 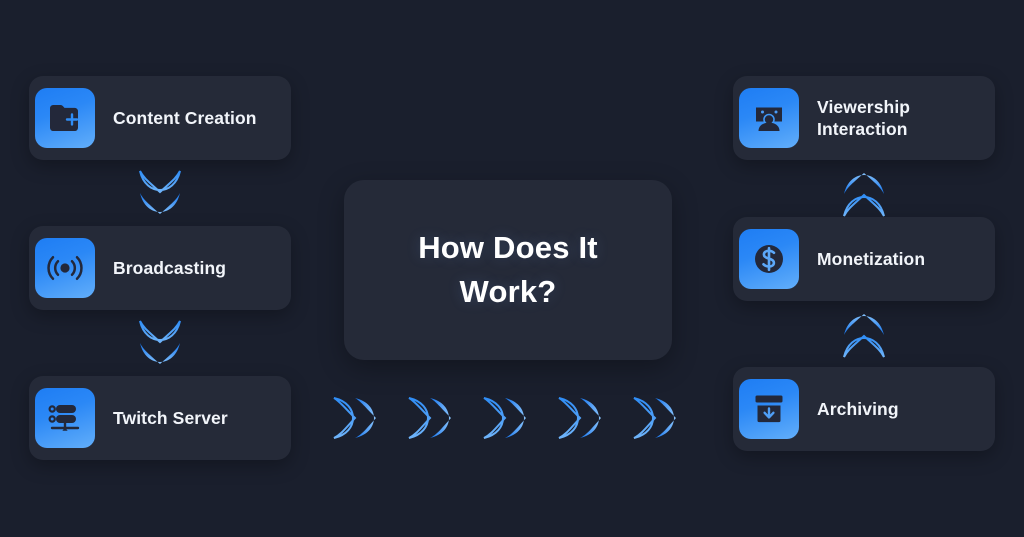 I want to click on step-card-archiving: Archiving, so click(x=864, y=409).